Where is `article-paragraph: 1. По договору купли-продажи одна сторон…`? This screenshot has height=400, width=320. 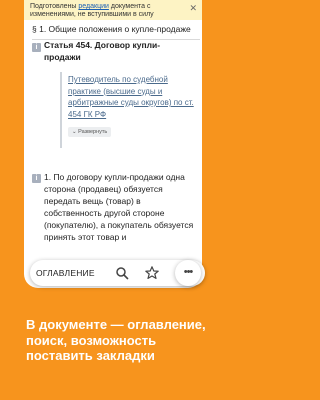 article-paragraph: 1. По договору купли-продажи одна сторон… is located at coordinates (119, 207).